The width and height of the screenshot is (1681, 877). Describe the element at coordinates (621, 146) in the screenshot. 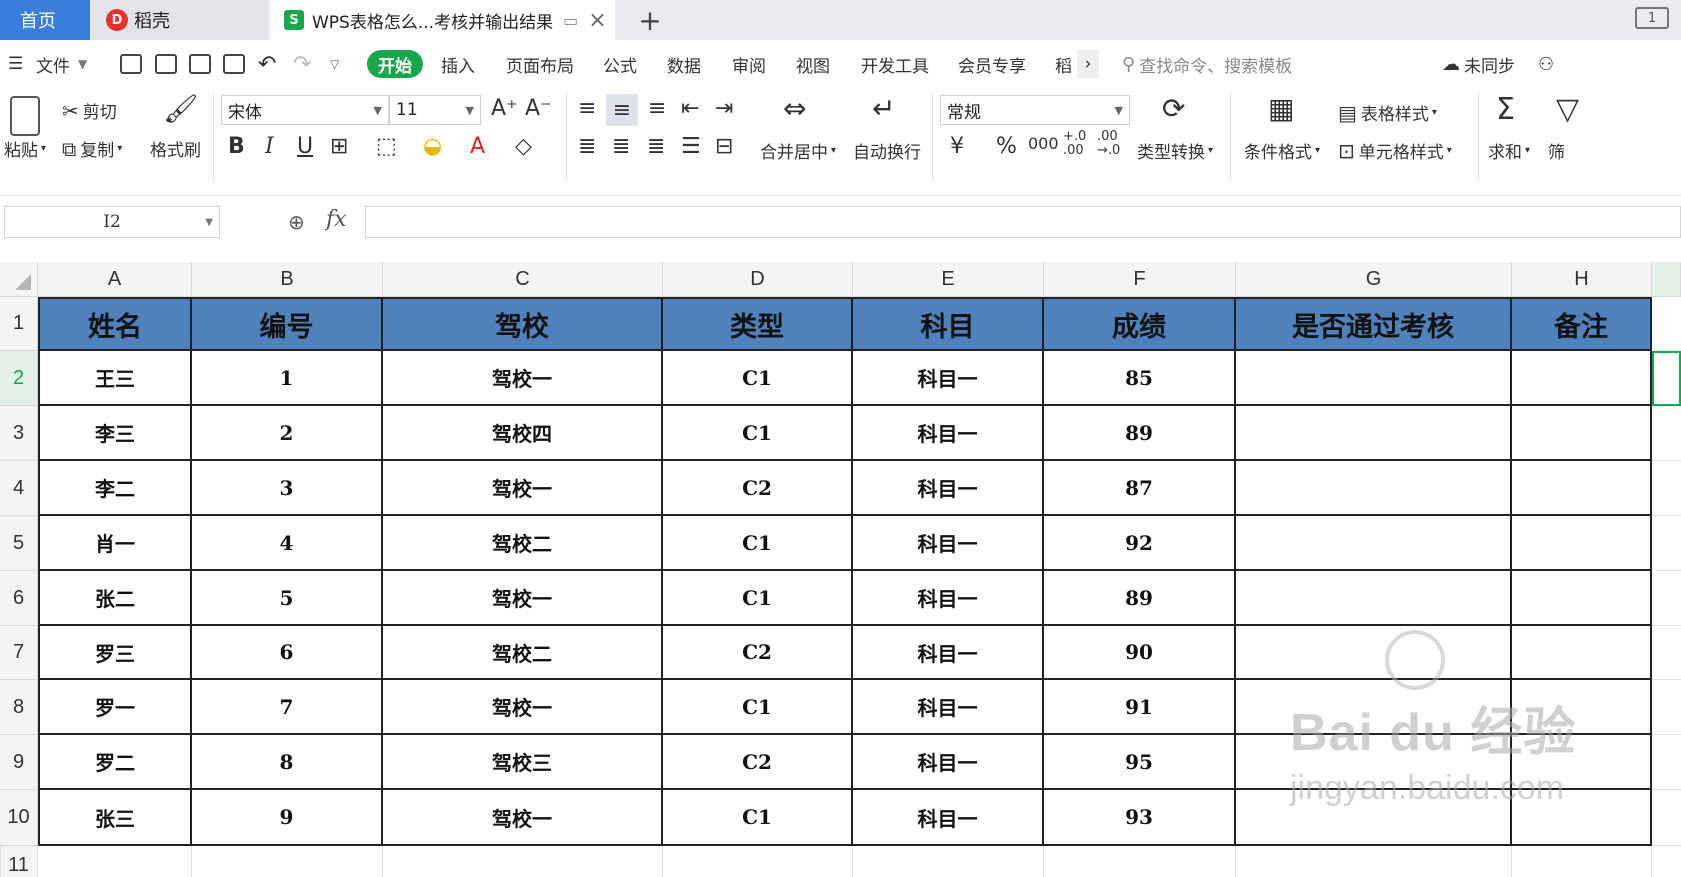

I see `align-center-icon: ≣` at that location.